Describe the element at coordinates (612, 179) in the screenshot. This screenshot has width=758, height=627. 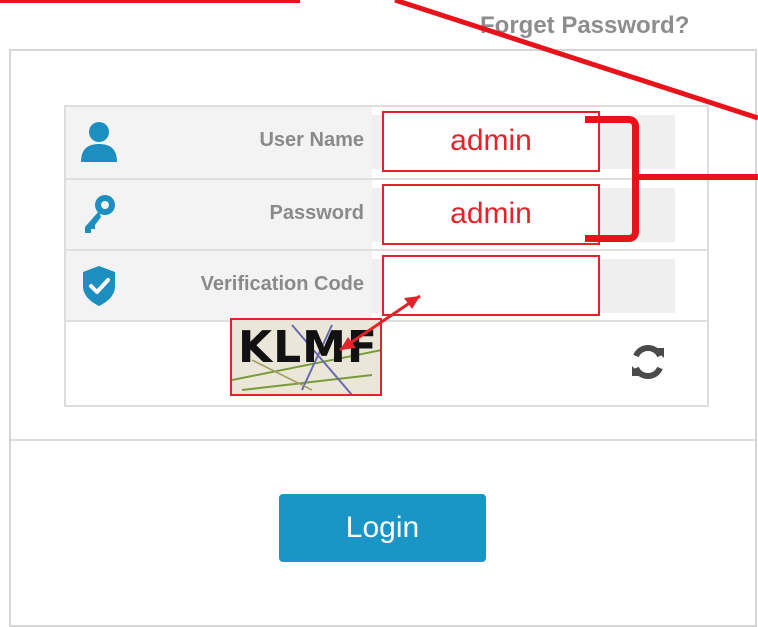
I see `annotation-bracket` at that location.